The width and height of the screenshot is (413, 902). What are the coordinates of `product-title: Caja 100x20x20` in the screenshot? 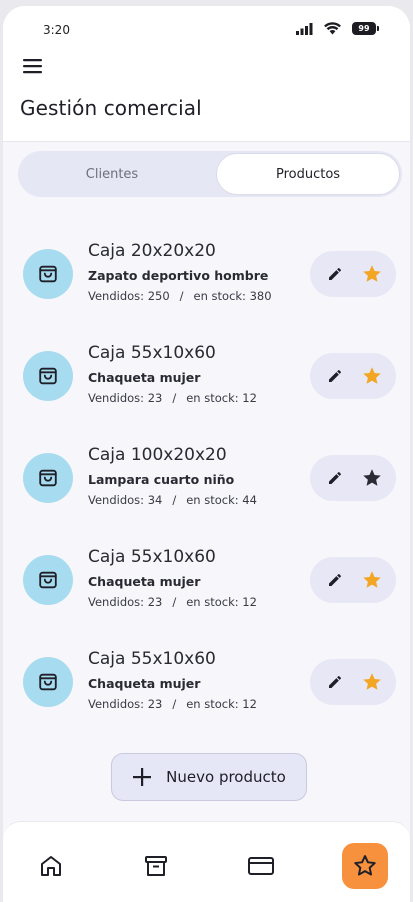 It's located at (157, 455).